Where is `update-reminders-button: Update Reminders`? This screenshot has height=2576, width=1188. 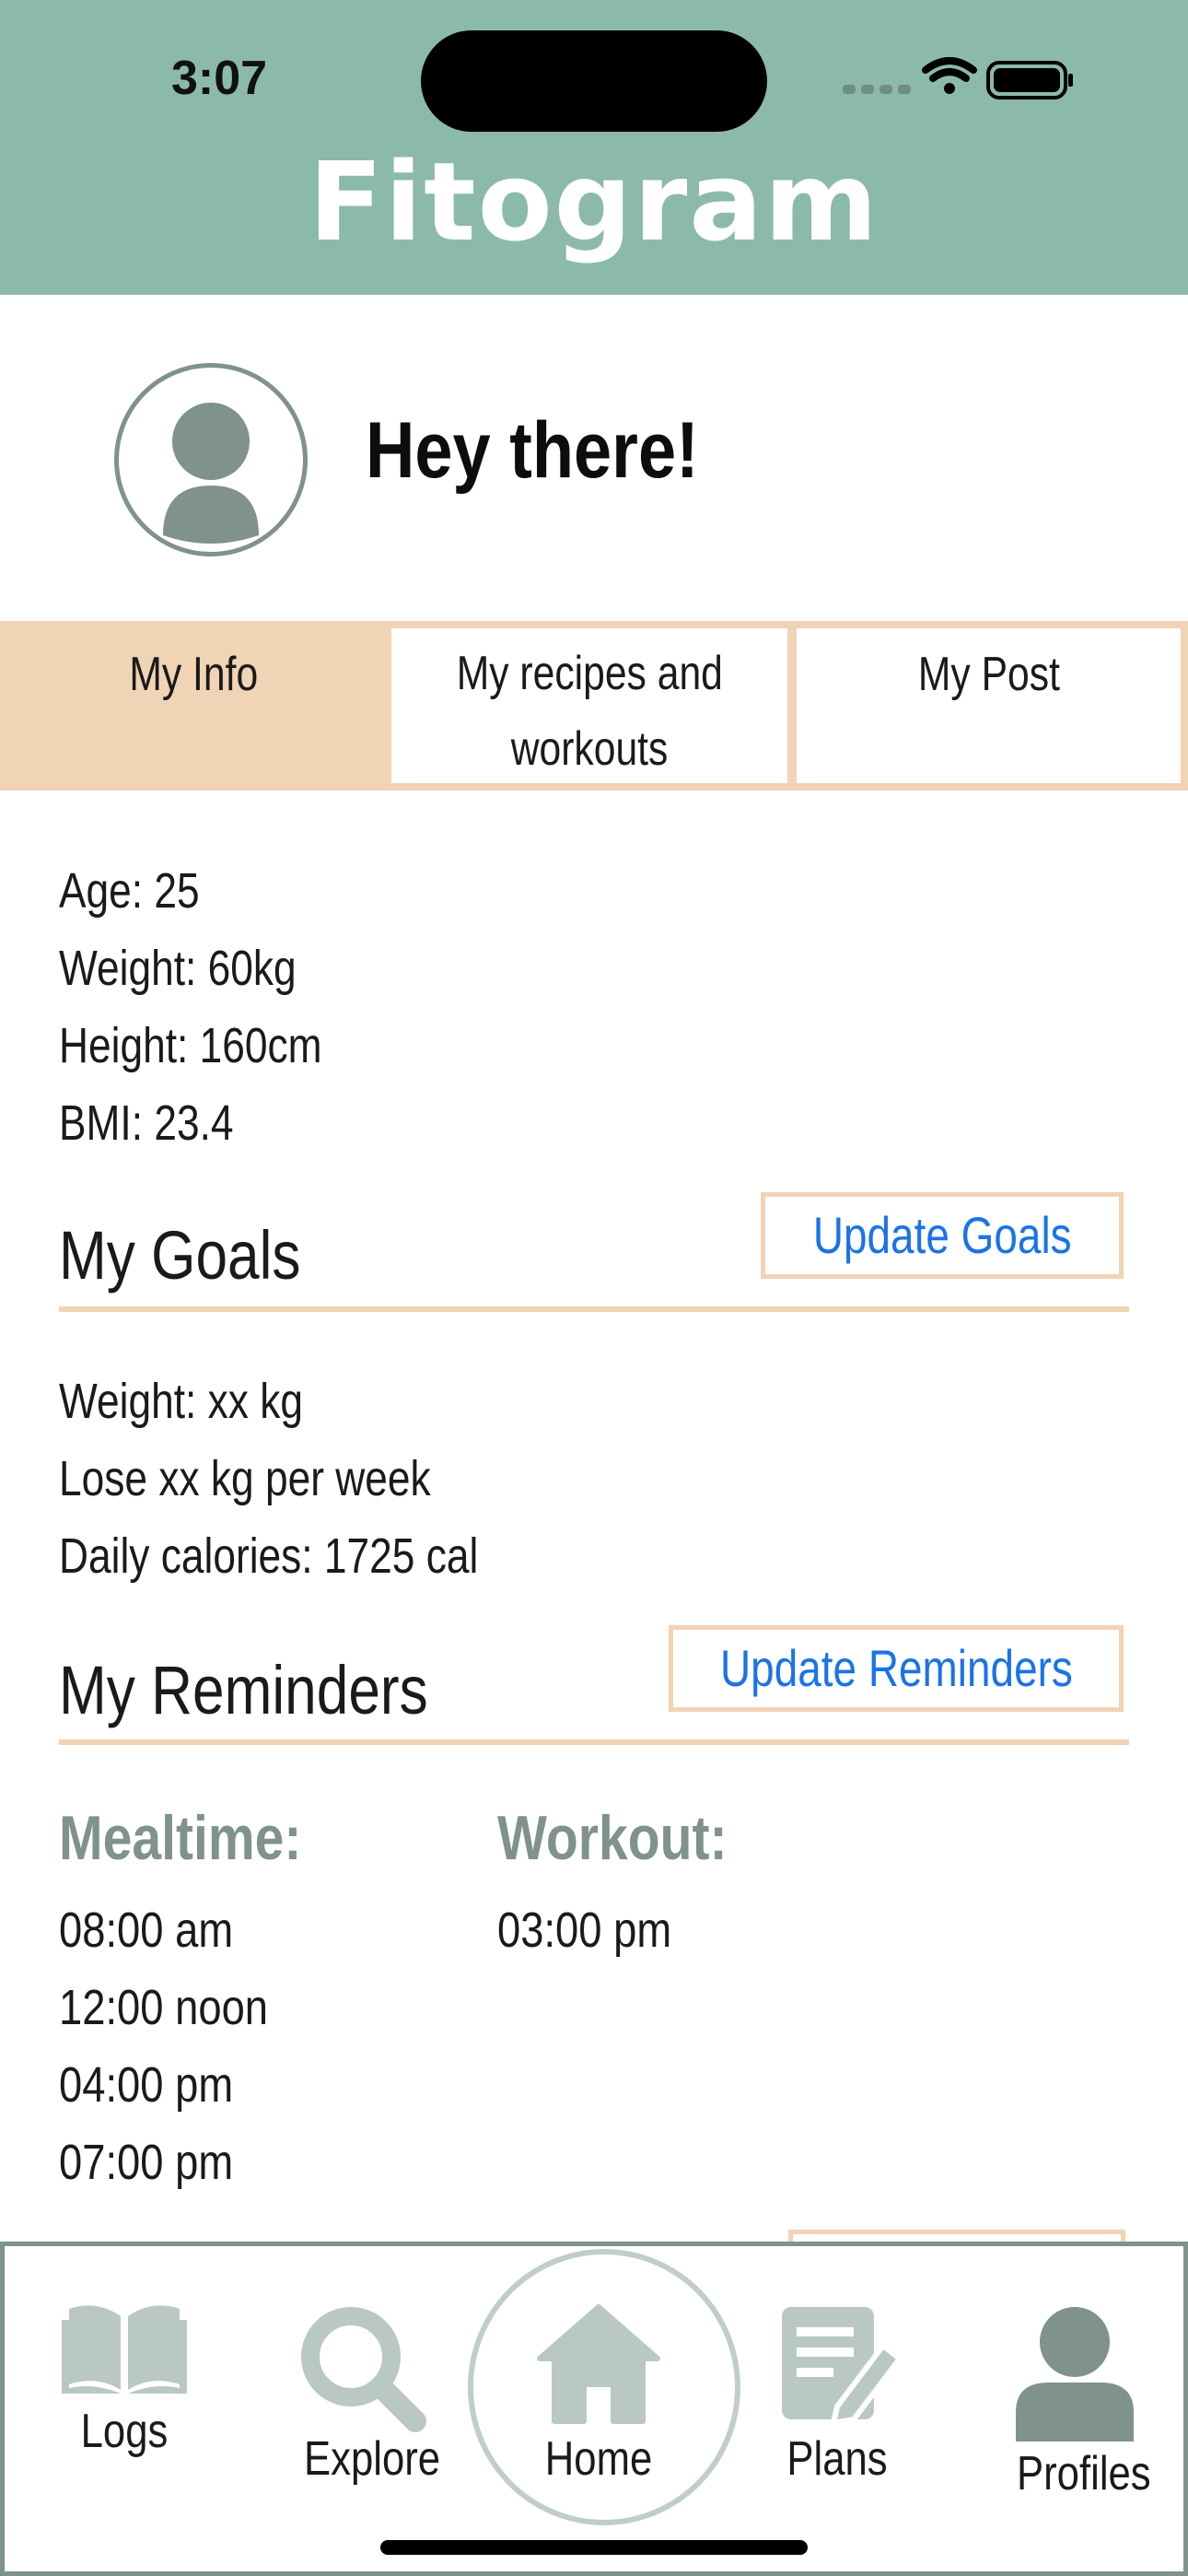 update-reminders-button: Update Reminders is located at coordinates (896, 1668).